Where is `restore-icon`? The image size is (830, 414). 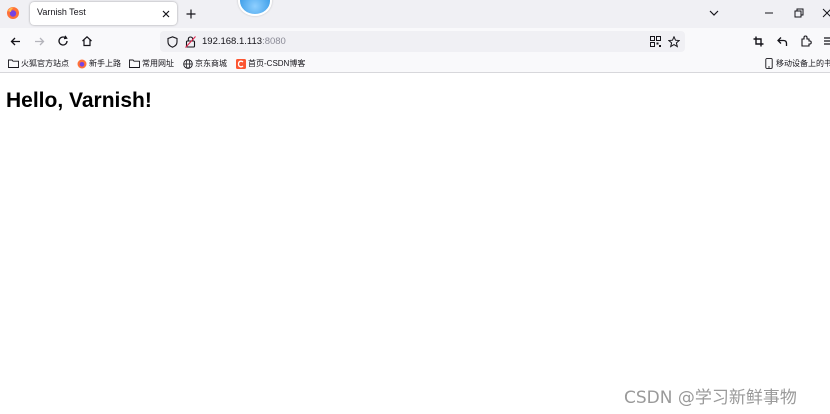 restore-icon is located at coordinates (799, 13).